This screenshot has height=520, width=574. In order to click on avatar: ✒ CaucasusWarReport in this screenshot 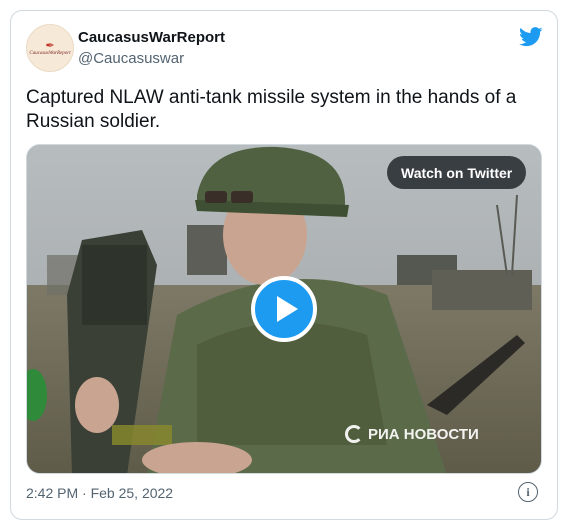, I will do `click(50, 48)`.